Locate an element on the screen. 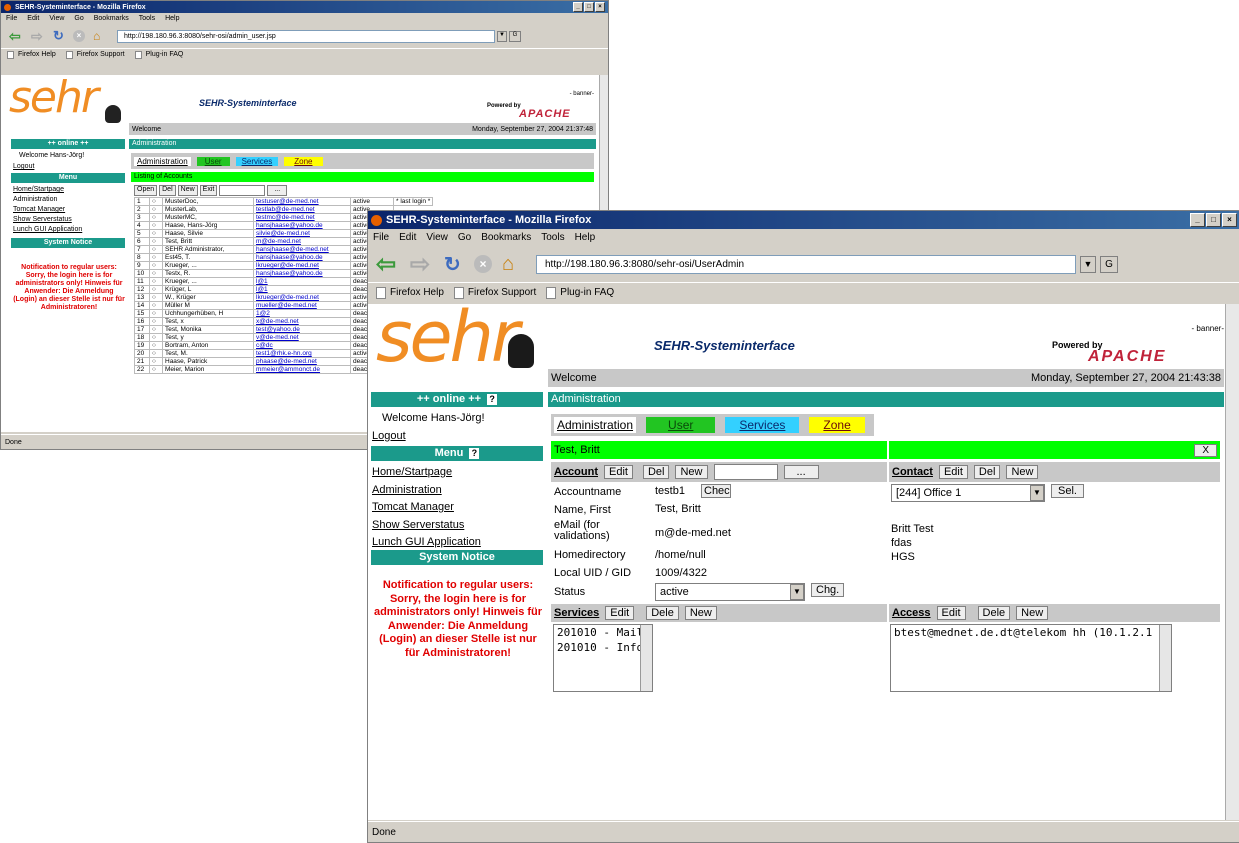  services-edit-button: Edit is located at coordinates (620, 613).